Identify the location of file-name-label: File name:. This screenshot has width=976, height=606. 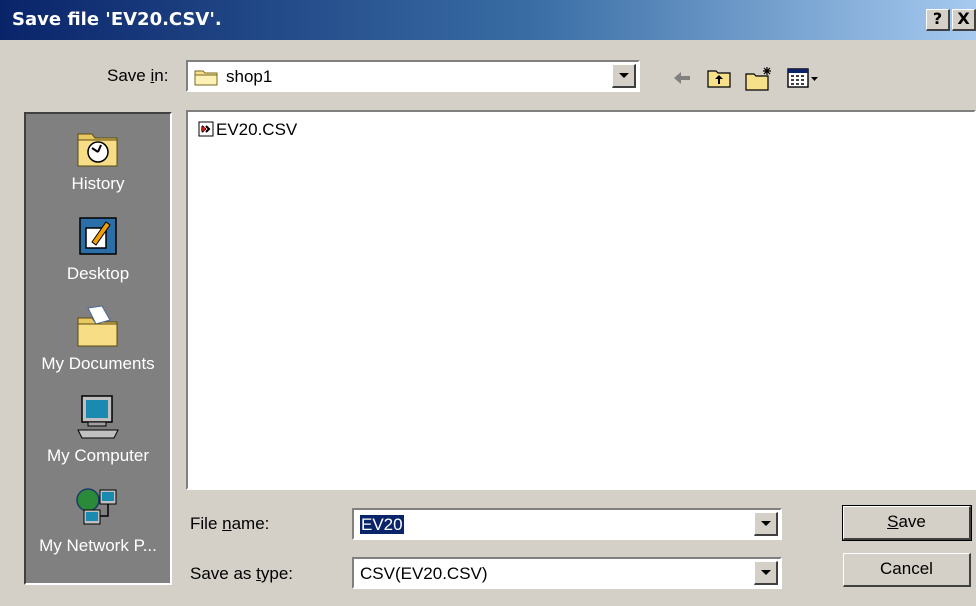
(230, 523).